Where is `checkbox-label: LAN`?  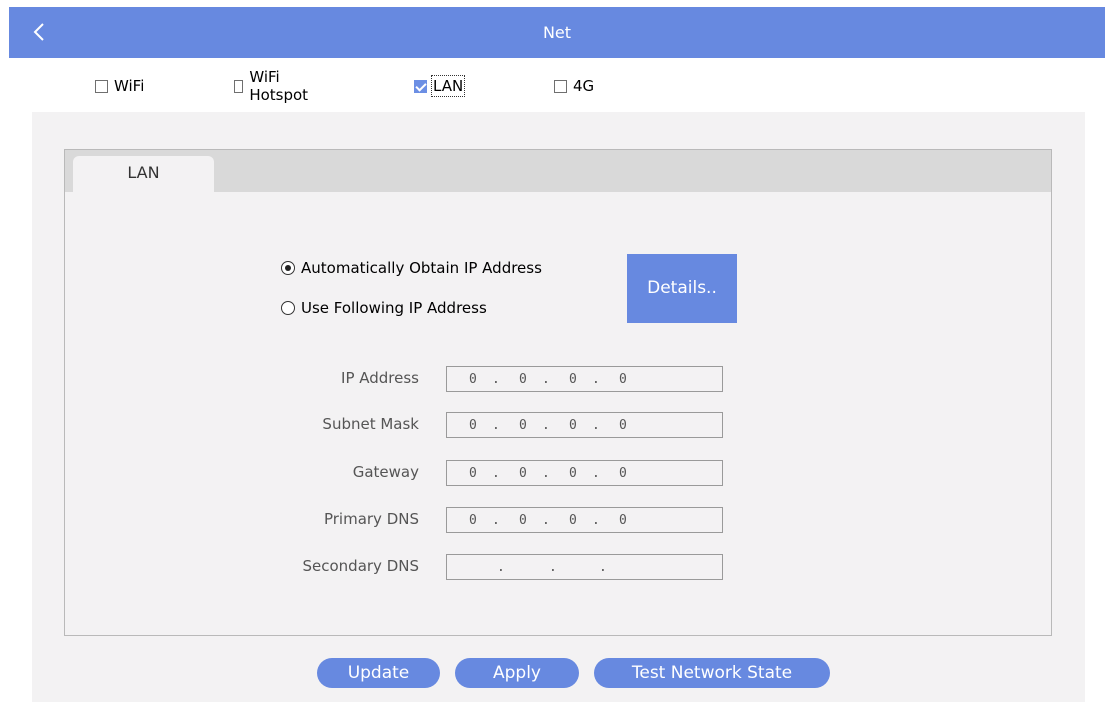
checkbox-label: LAN is located at coordinates (448, 86).